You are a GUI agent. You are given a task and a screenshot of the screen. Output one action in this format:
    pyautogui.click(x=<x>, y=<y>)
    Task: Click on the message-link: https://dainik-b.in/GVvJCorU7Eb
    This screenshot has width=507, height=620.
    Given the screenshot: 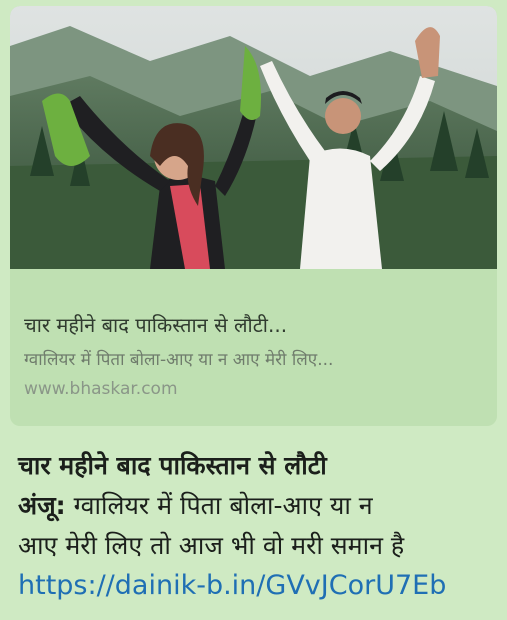 What is the action you would take?
    pyautogui.click(x=232, y=585)
    